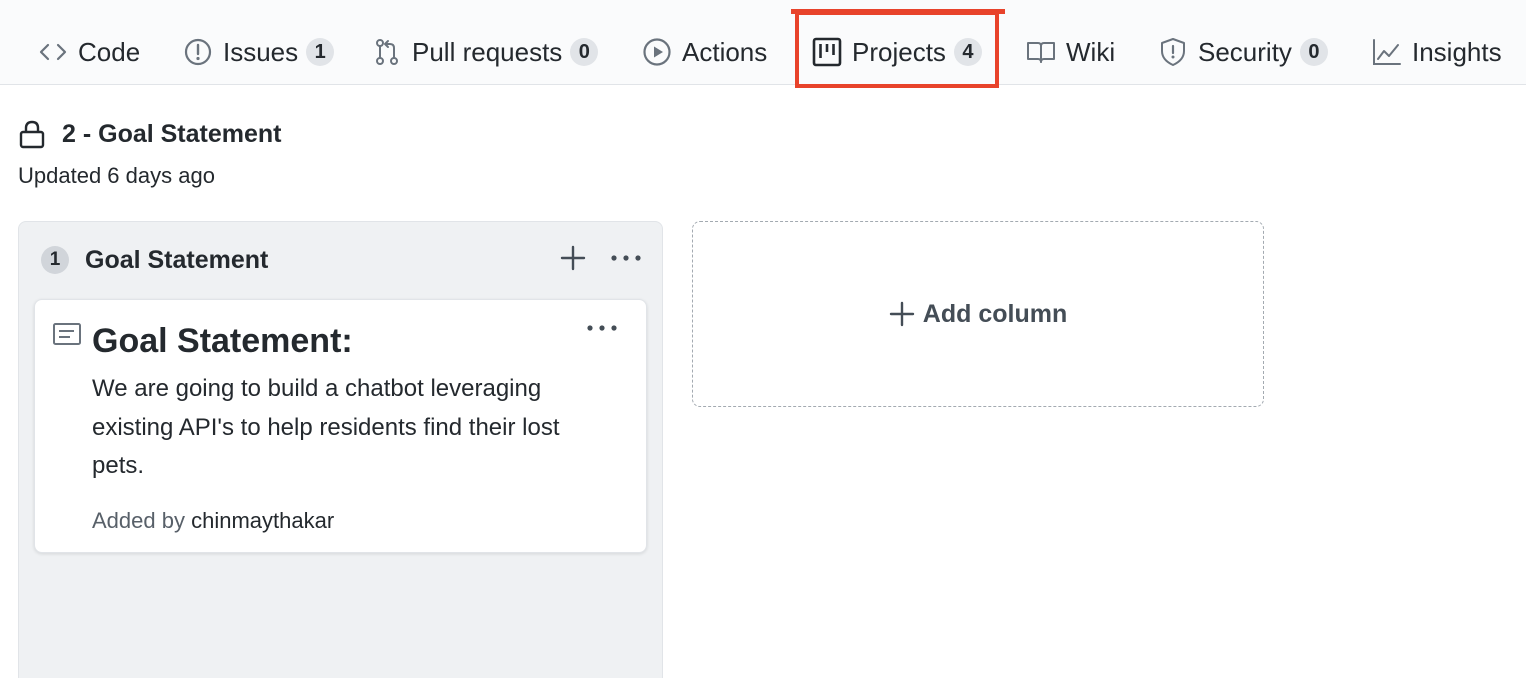  I want to click on tab-label: Security, so click(1245, 51).